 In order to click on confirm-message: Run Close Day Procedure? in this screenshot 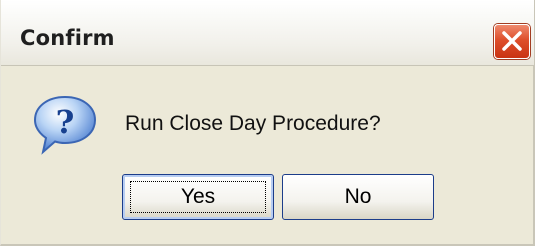, I will do `click(253, 123)`.